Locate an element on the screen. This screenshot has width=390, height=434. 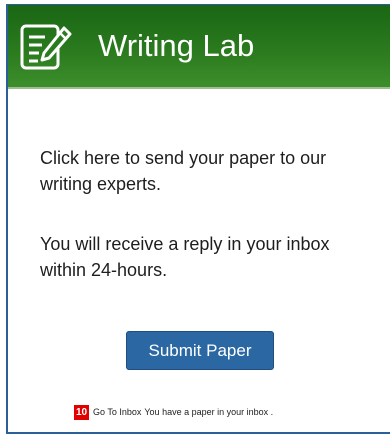
inbox-message: You have a paper in your inbox . is located at coordinates (209, 412).